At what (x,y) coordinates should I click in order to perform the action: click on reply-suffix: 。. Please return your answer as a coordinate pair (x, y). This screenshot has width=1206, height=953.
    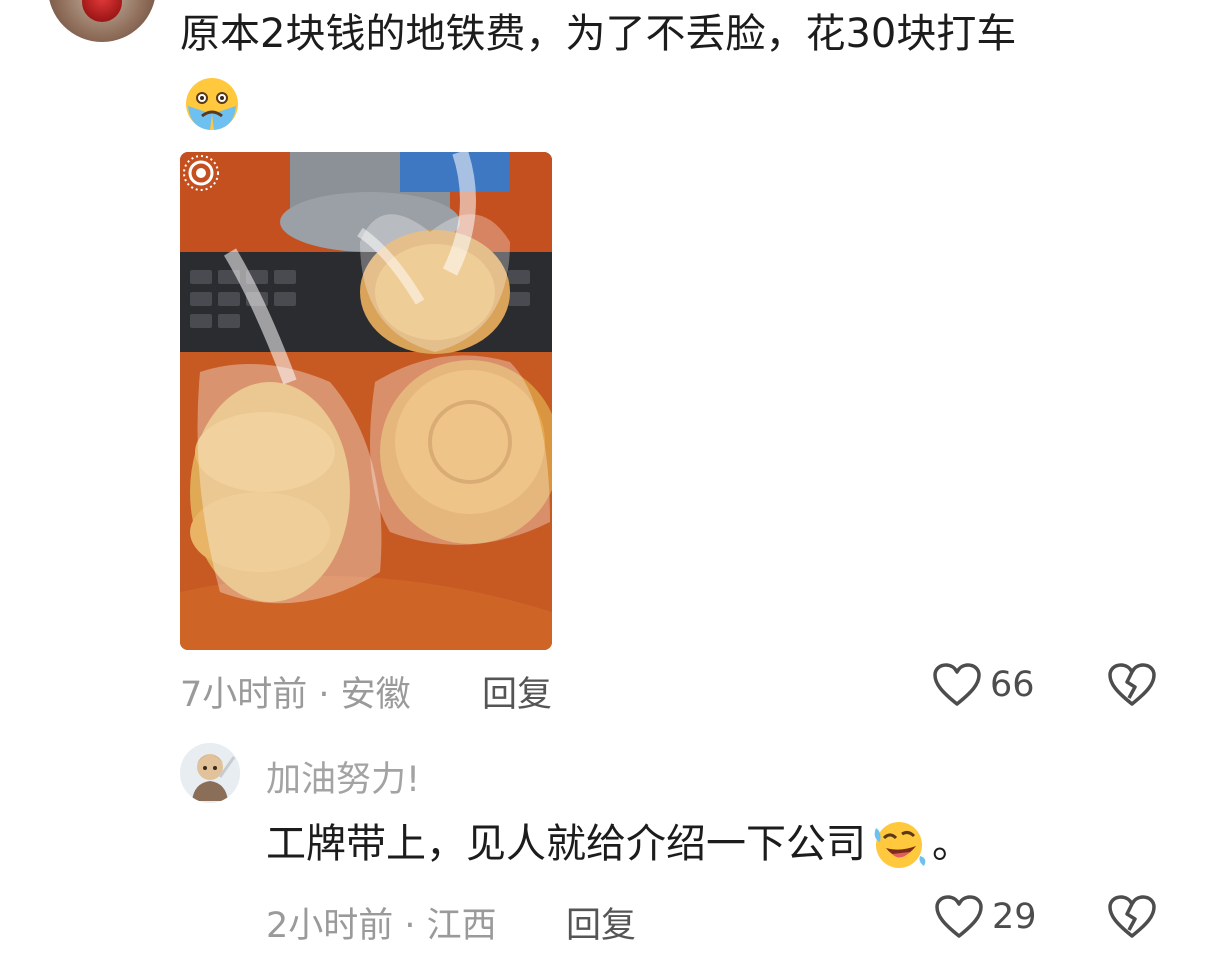
    Looking at the image, I should click on (952, 844).